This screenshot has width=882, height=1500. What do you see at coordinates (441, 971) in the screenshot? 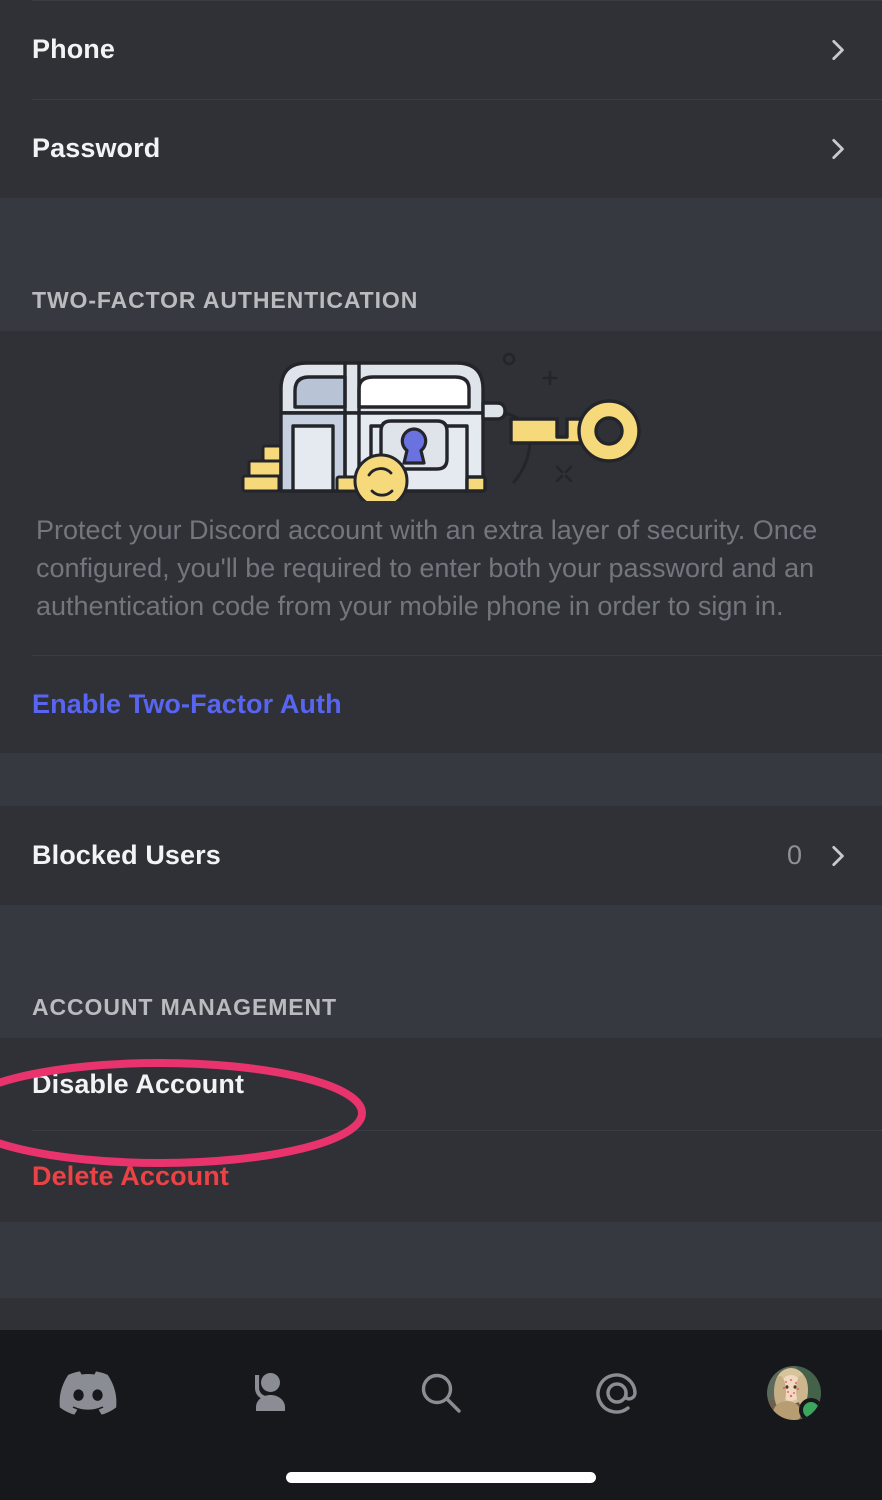
I see `section-header-account-management: ACCOUNT MANAGEMENT` at bounding box center [441, 971].